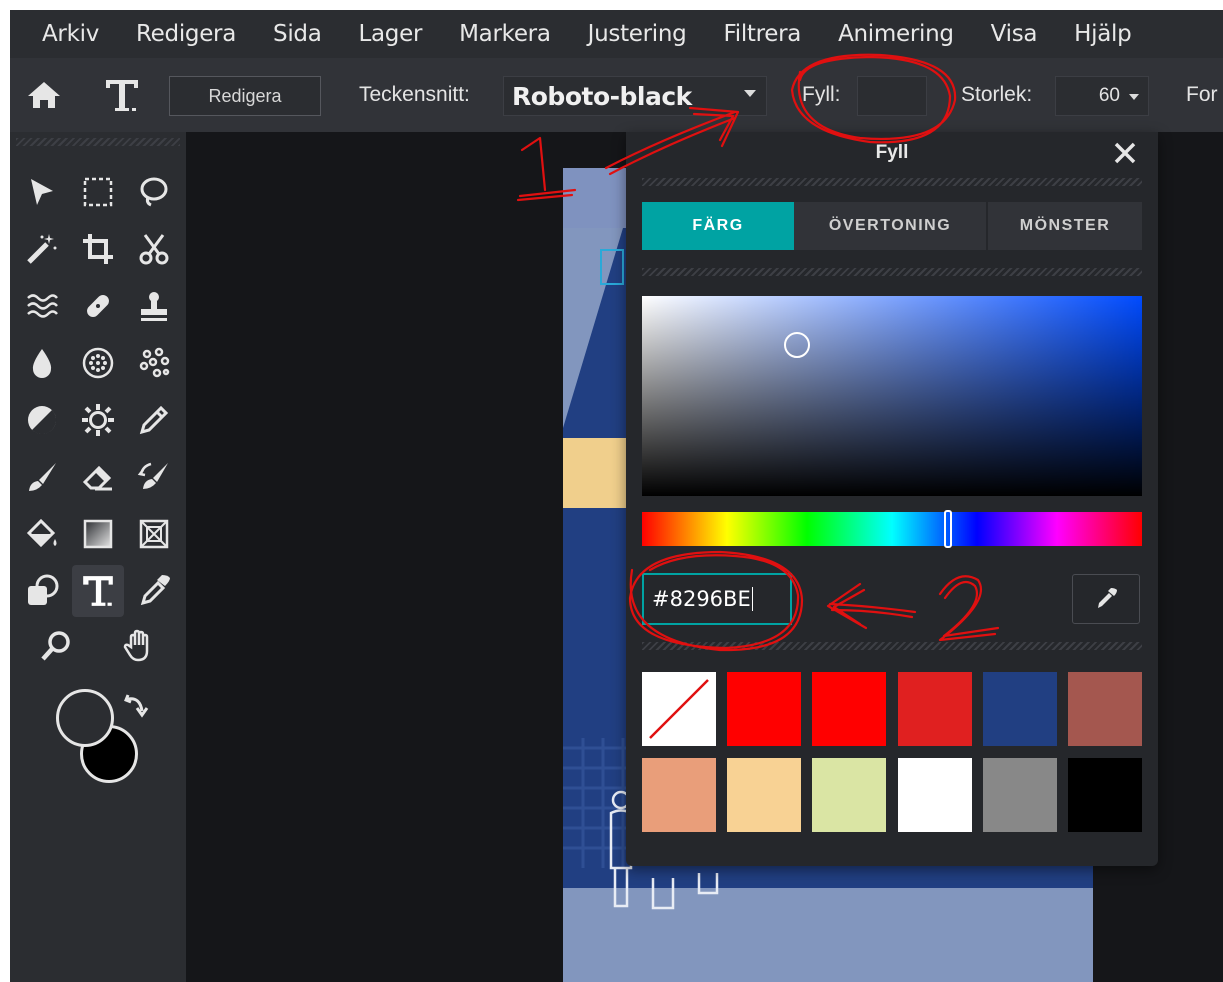  Describe the element at coordinates (98, 192) in the screenshot. I see `rect-select-icon` at that location.